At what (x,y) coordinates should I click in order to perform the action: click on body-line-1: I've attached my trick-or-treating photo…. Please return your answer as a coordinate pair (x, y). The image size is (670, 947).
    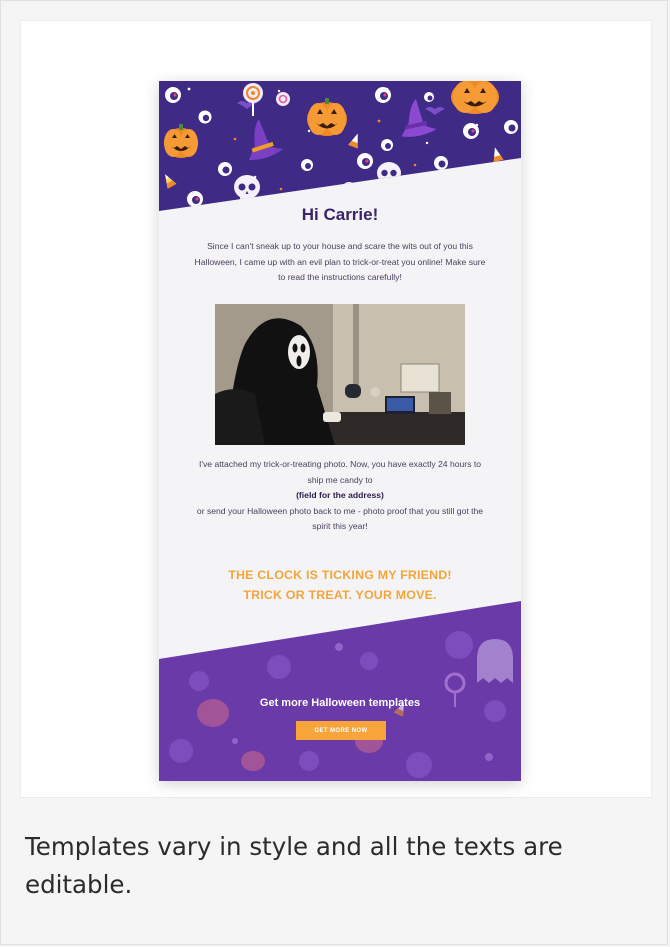
    Looking at the image, I should click on (340, 472).